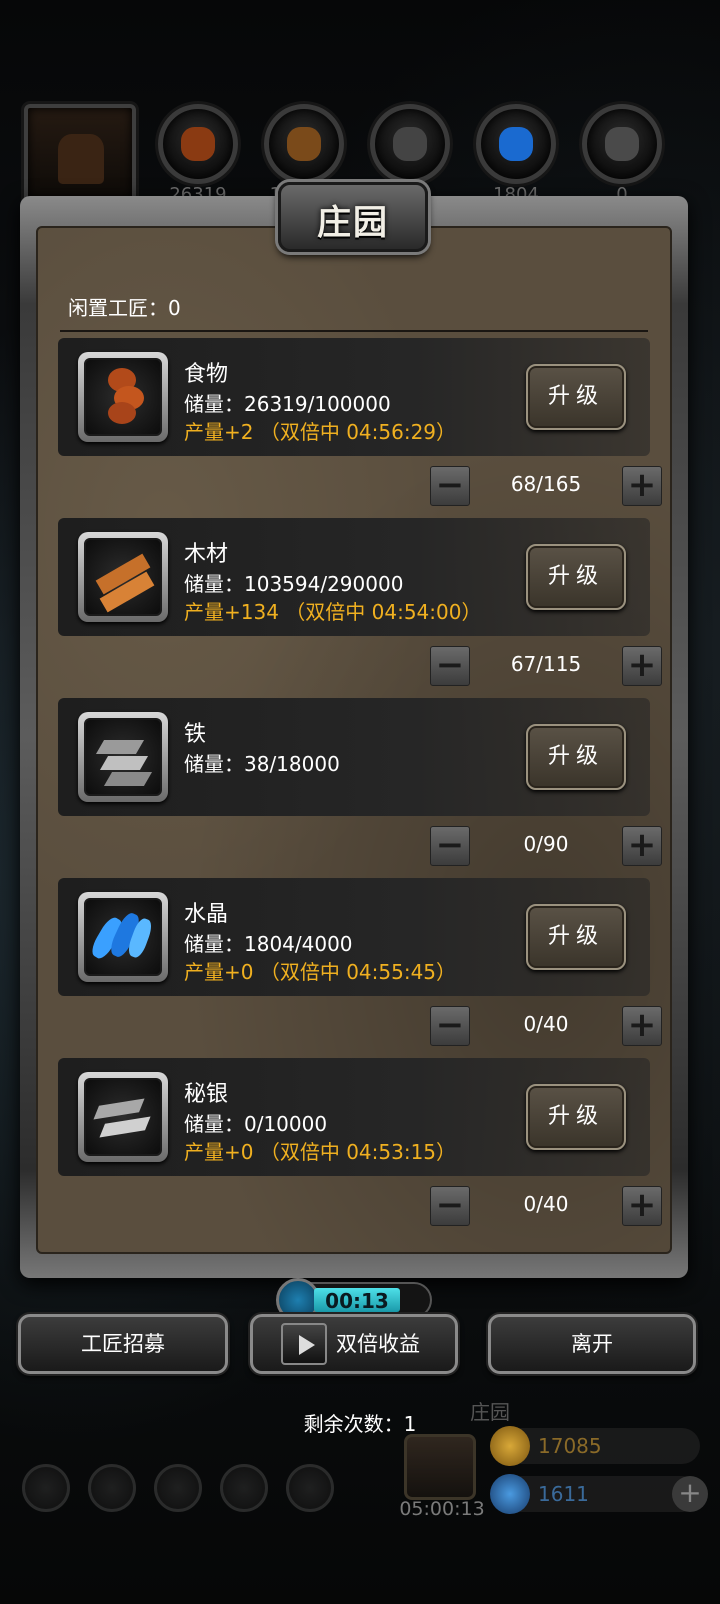 The image size is (720, 1604). I want to click on manor-label-bg: 庄园, so click(490, 1412).